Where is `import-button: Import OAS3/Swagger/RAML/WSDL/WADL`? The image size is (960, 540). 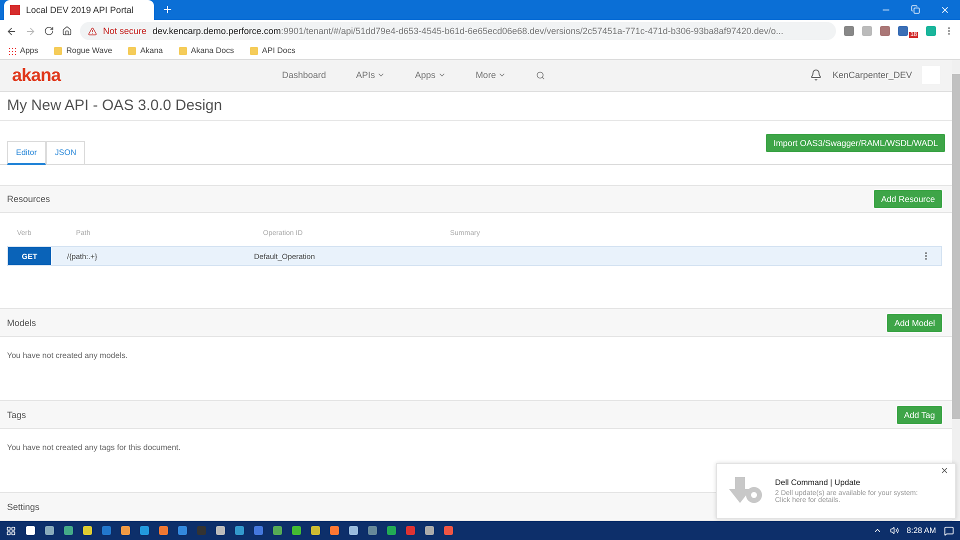 import-button: Import OAS3/Swagger/RAML/WSDL/WADL is located at coordinates (855, 143).